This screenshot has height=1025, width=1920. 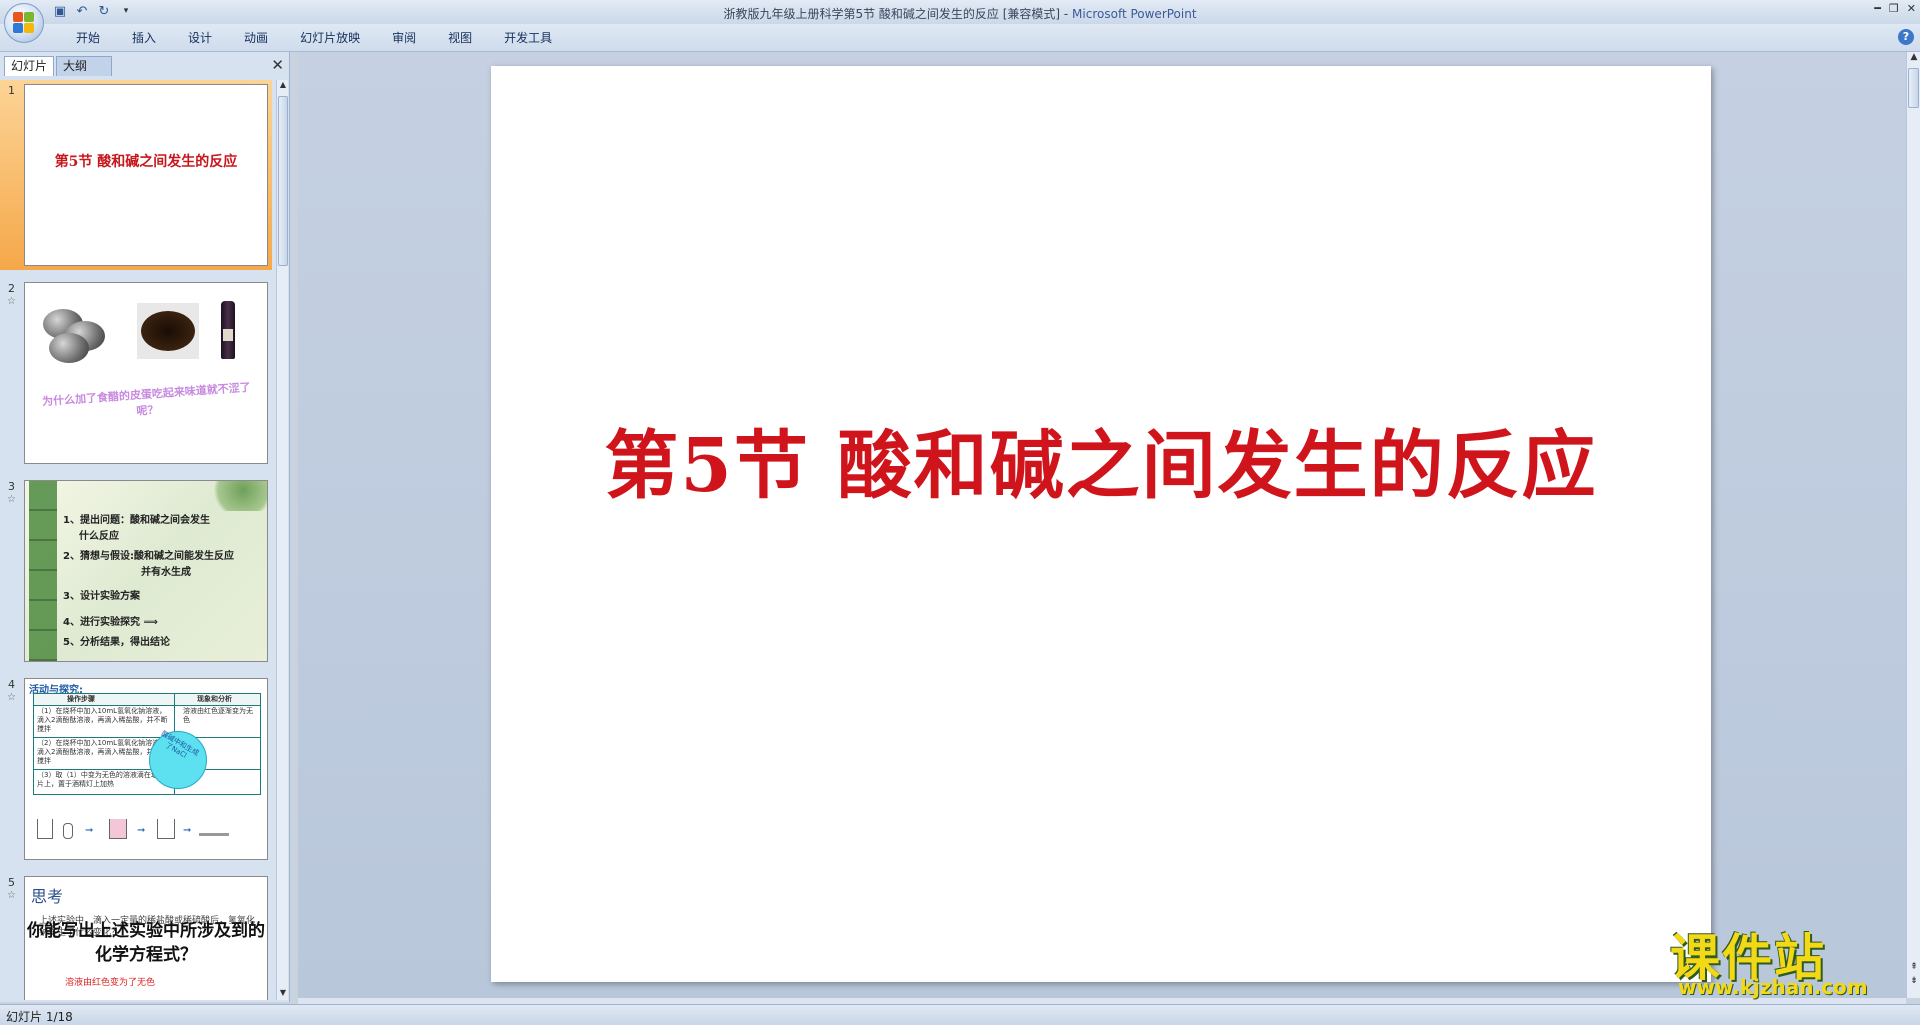 What do you see at coordinates (528, 38) in the screenshot?
I see `tab-developer: 开发工具` at bounding box center [528, 38].